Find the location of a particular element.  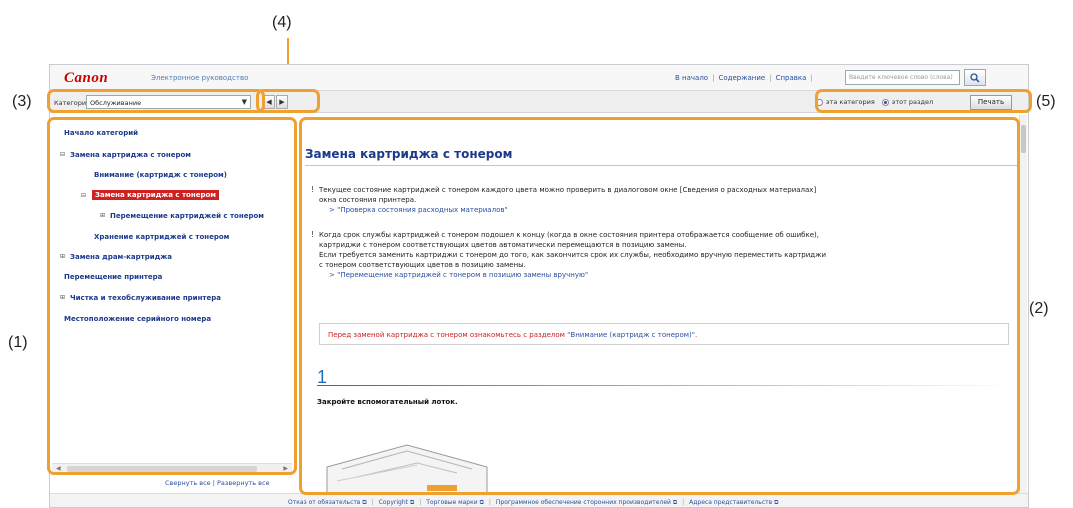

content-vertical-scrollbar is located at coordinates (1023, 304).